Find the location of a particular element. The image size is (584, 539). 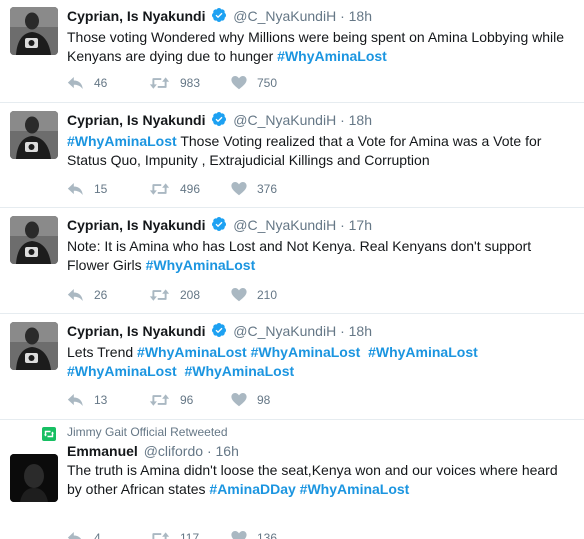

reply-count: 15 is located at coordinates (101, 188).